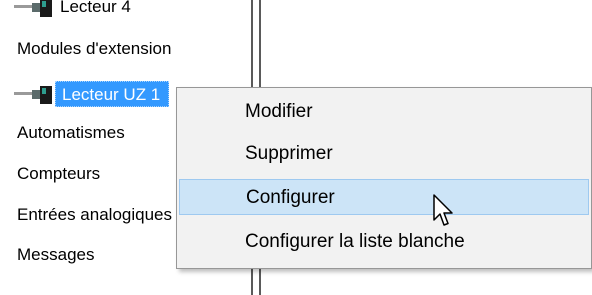  What do you see at coordinates (384, 112) in the screenshot?
I see `menu-item-modifier: Modifier` at bounding box center [384, 112].